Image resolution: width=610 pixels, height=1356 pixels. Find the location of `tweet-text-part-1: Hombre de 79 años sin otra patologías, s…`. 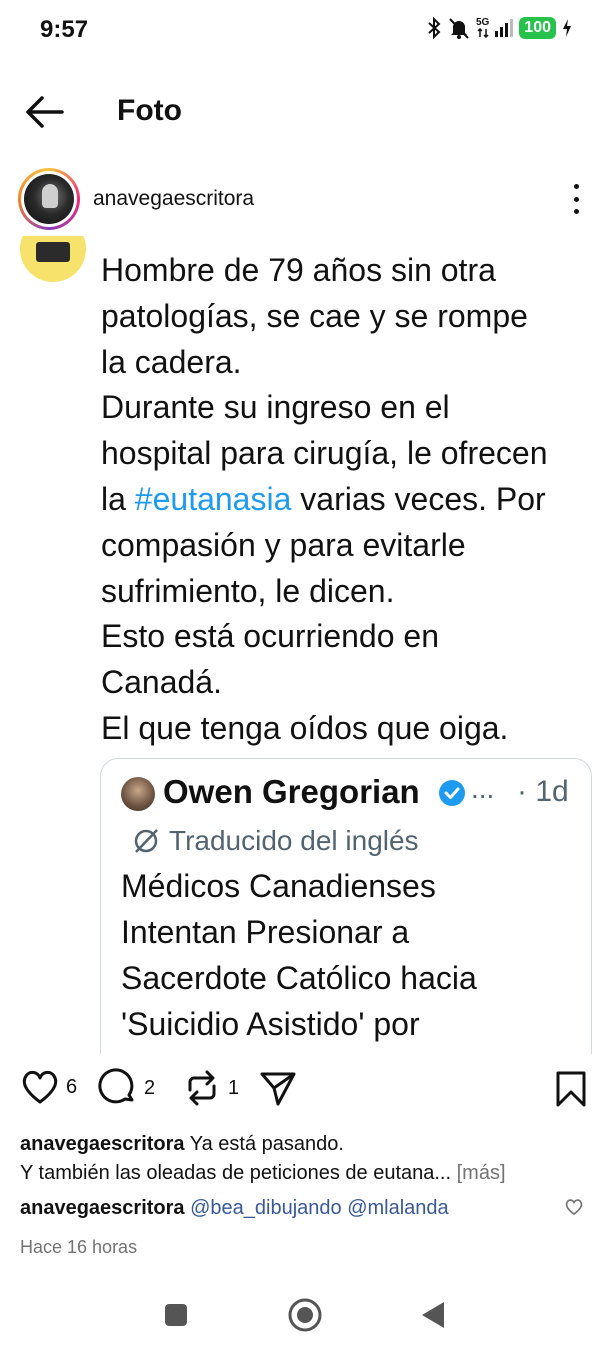

tweet-text-part-1: Hombre de 79 años sin otra patologías, s… is located at coordinates (324, 384).